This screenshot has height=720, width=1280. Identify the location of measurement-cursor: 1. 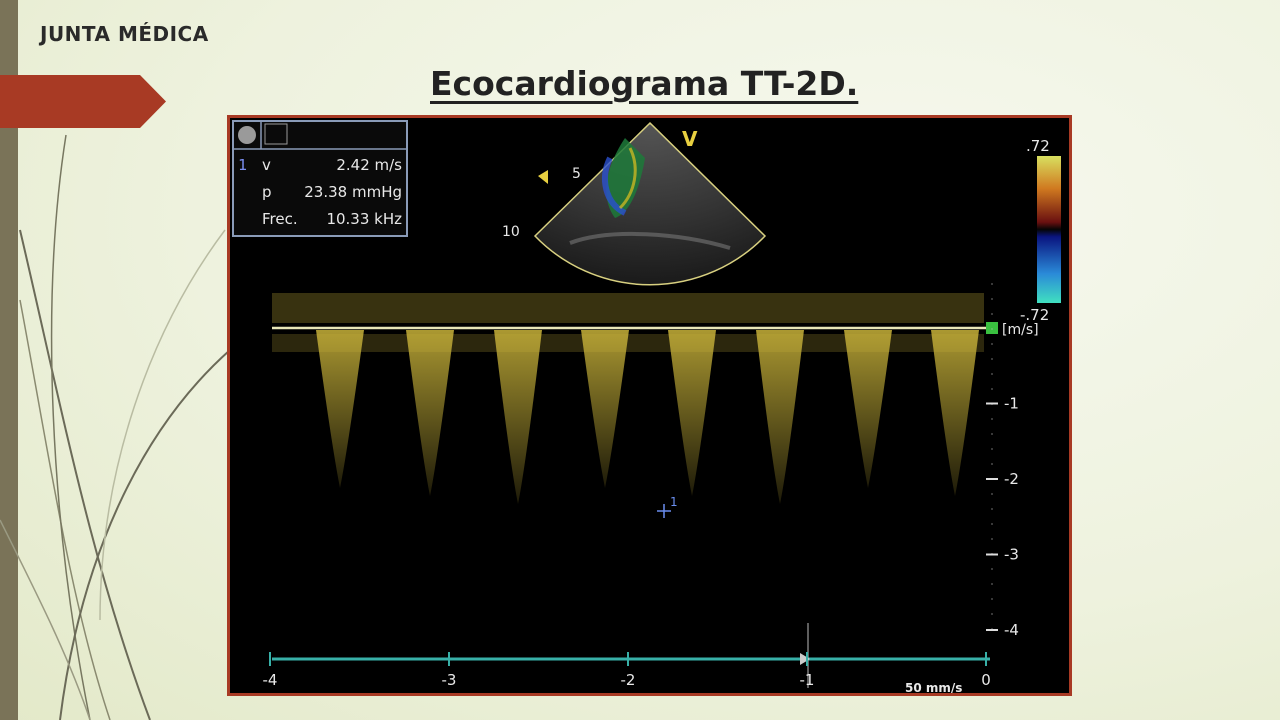
(667, 506).